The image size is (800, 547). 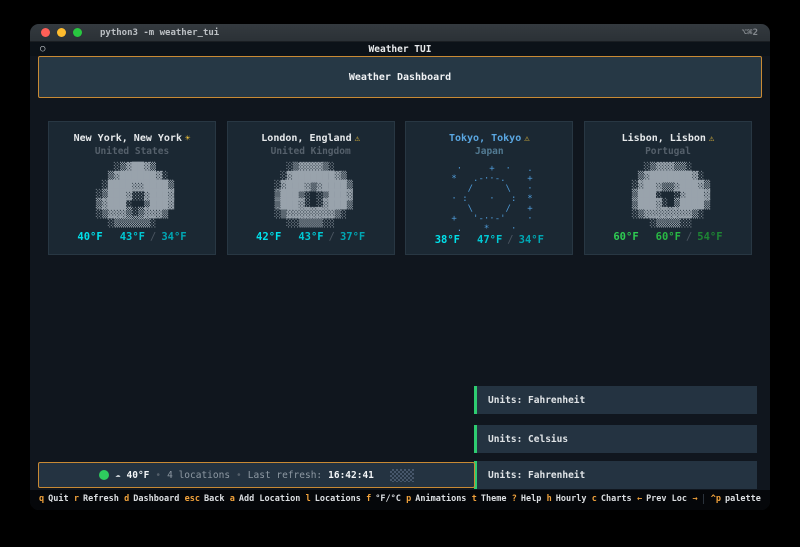 What do you see at coordinates (104, 475) in the screenshot?
I see `online-status-icon` at bounding box center [104, 475].